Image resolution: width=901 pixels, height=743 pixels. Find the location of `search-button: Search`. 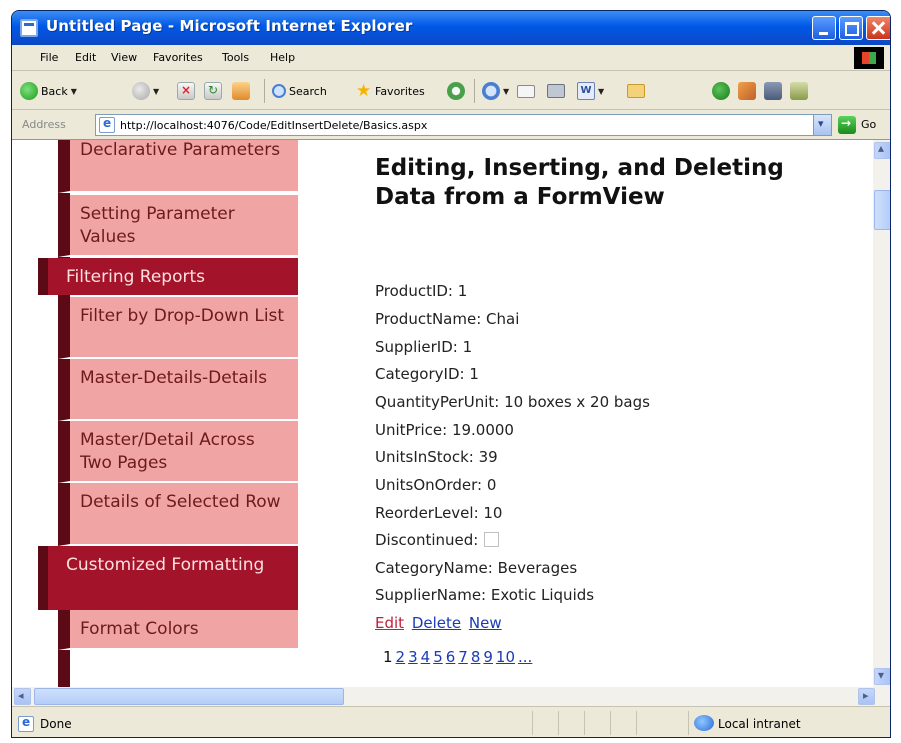

search-button: Search is located at coordinates (299, 91).